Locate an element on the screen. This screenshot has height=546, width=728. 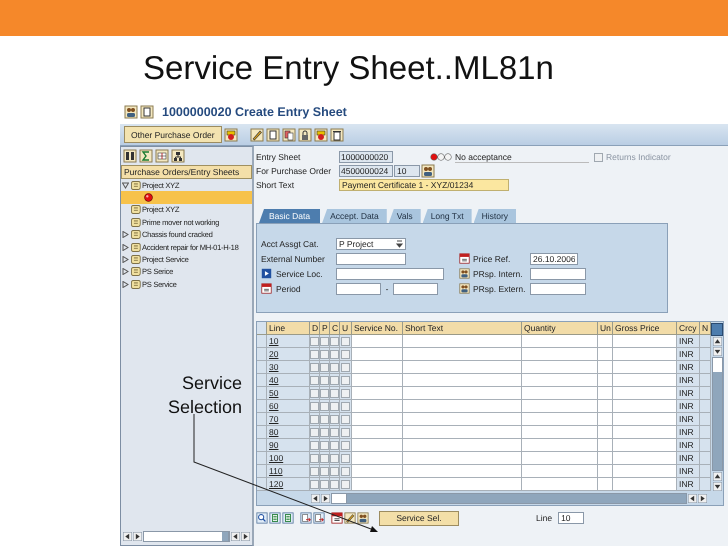
internal-person-field is located at coordinates (558, 274).